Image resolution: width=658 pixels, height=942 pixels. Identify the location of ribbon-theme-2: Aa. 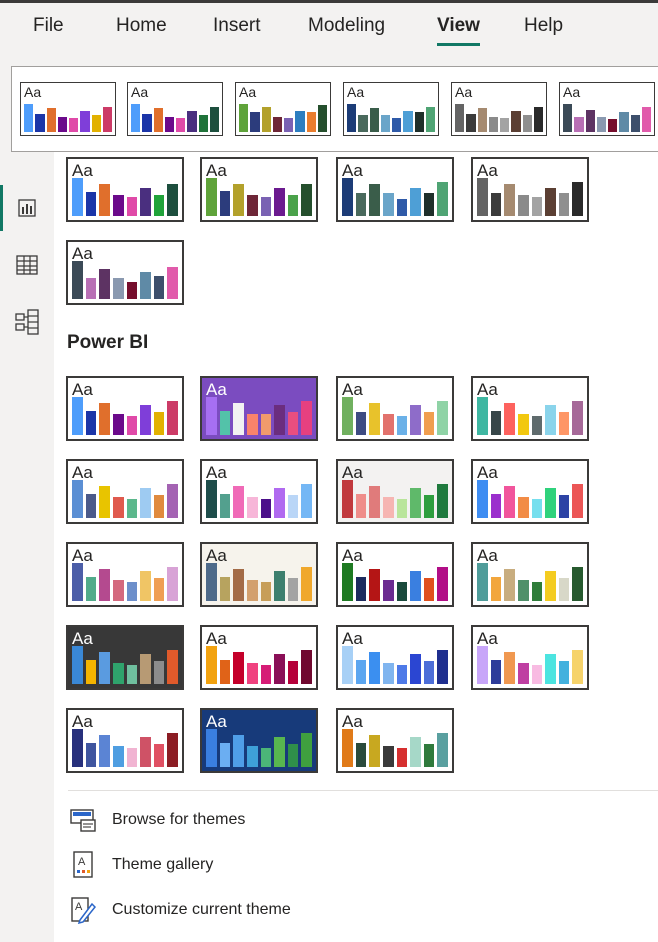
(175, 109).